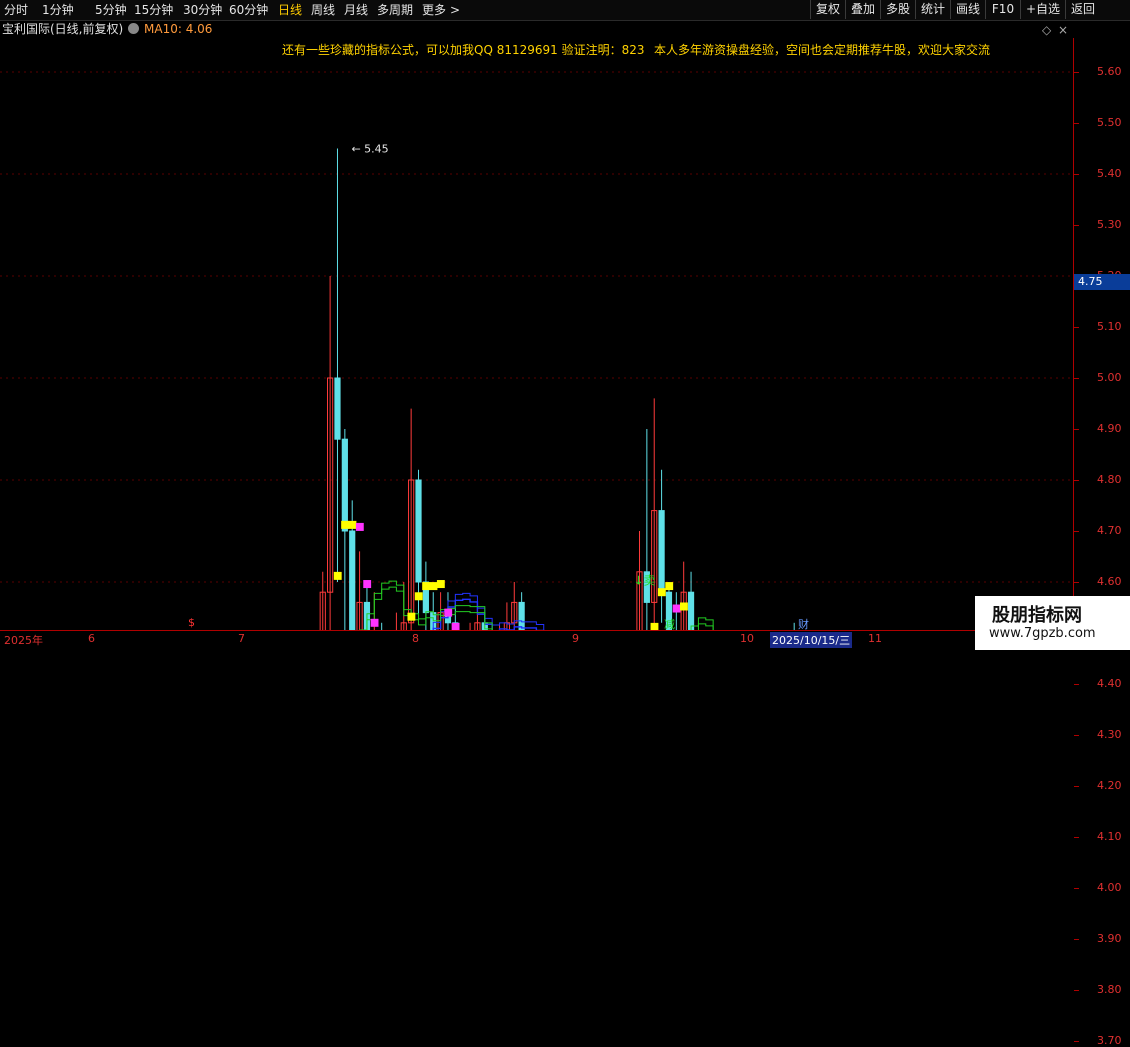 This screenshot has height=1047, width=1130. Describe the element at coordinates (1109, 326) in the screenshot. I see `price-tick-label: 5.10` at that location.